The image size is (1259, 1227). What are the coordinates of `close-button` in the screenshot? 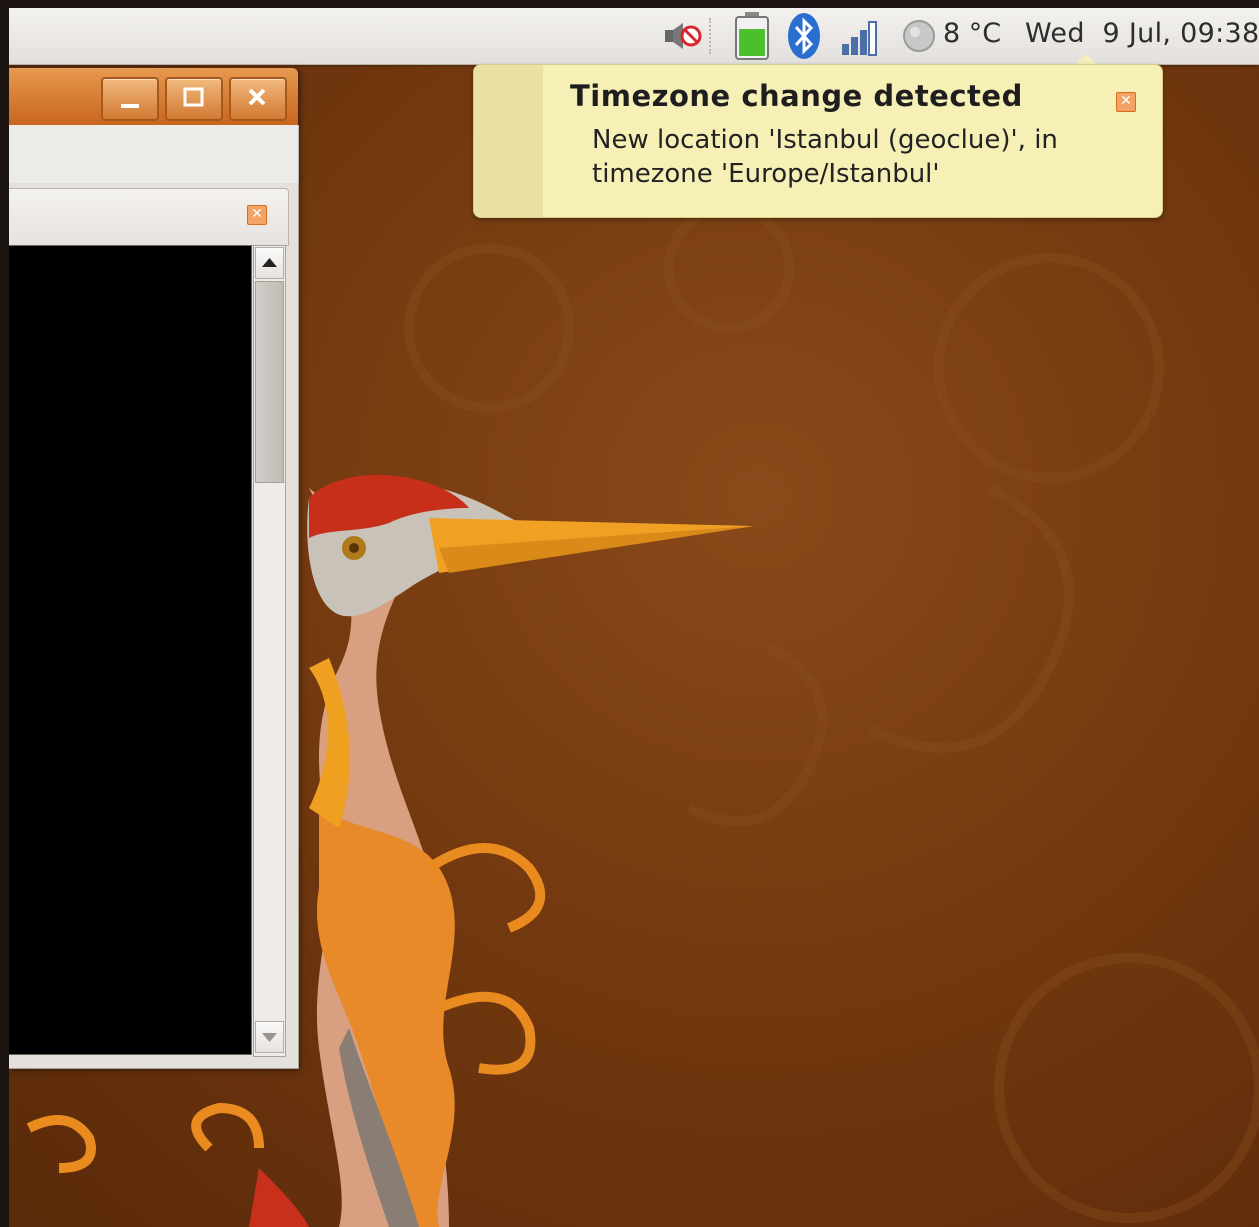 It's located at (258, 99).